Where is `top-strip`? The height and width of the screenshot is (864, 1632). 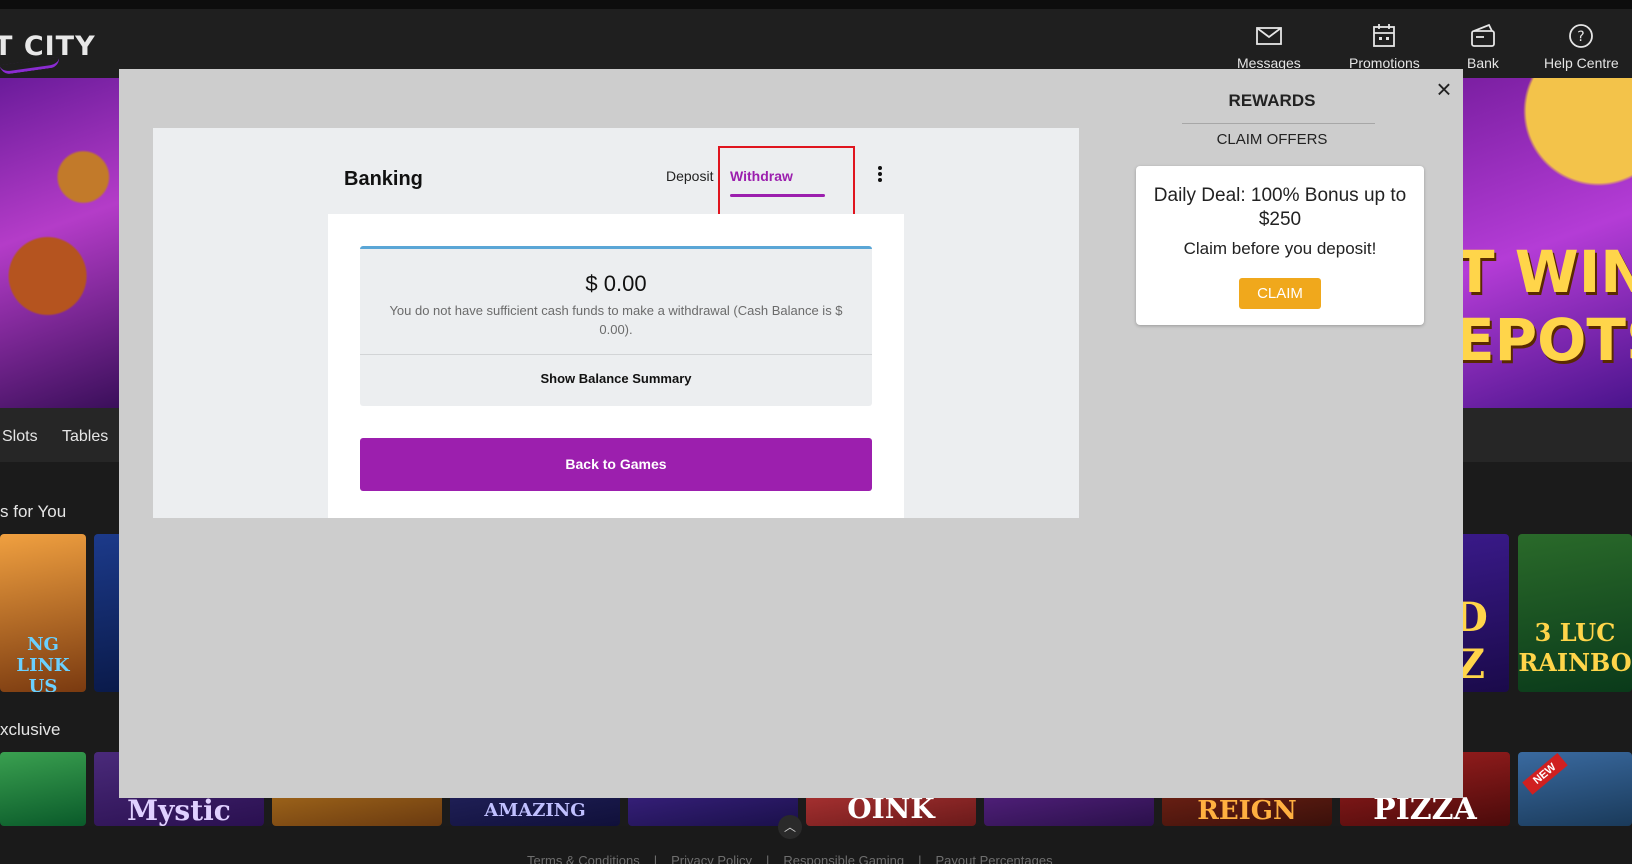 top-strip is located at coordinates (816, 4).